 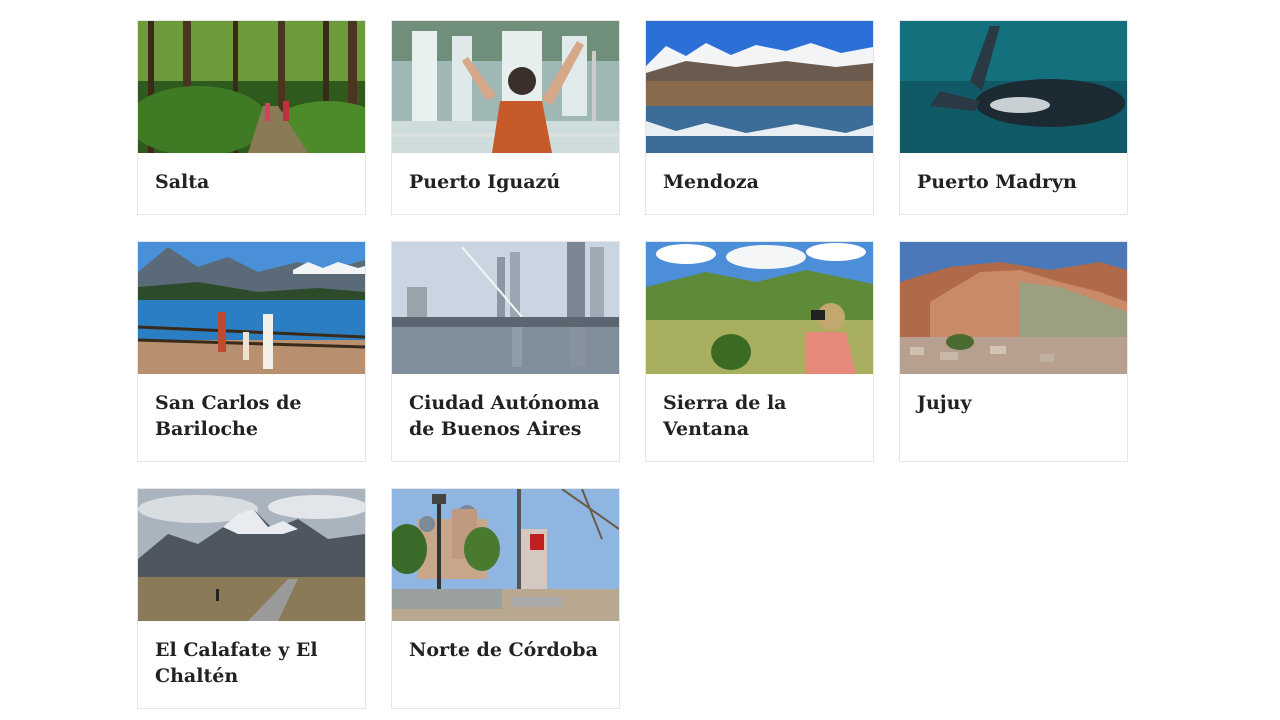 What do you see at coordinates (1013, 87) in the screenshot?
I see `whale-ocean-photo` at bounding box center [1013, 87].